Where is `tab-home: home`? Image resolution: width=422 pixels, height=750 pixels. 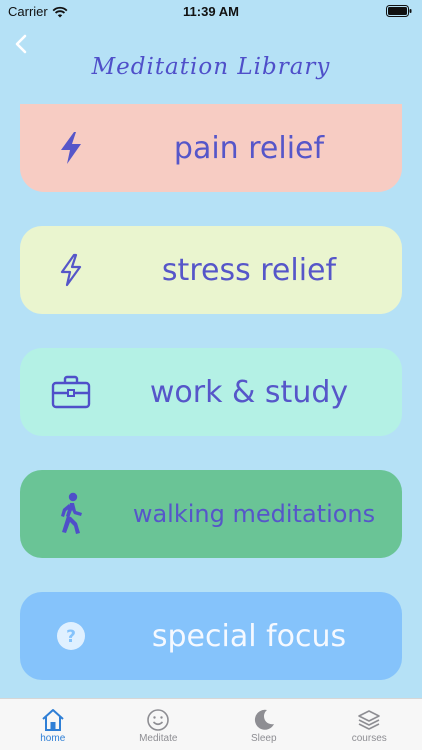
tab-home: home is located at coordinates (53, 724).